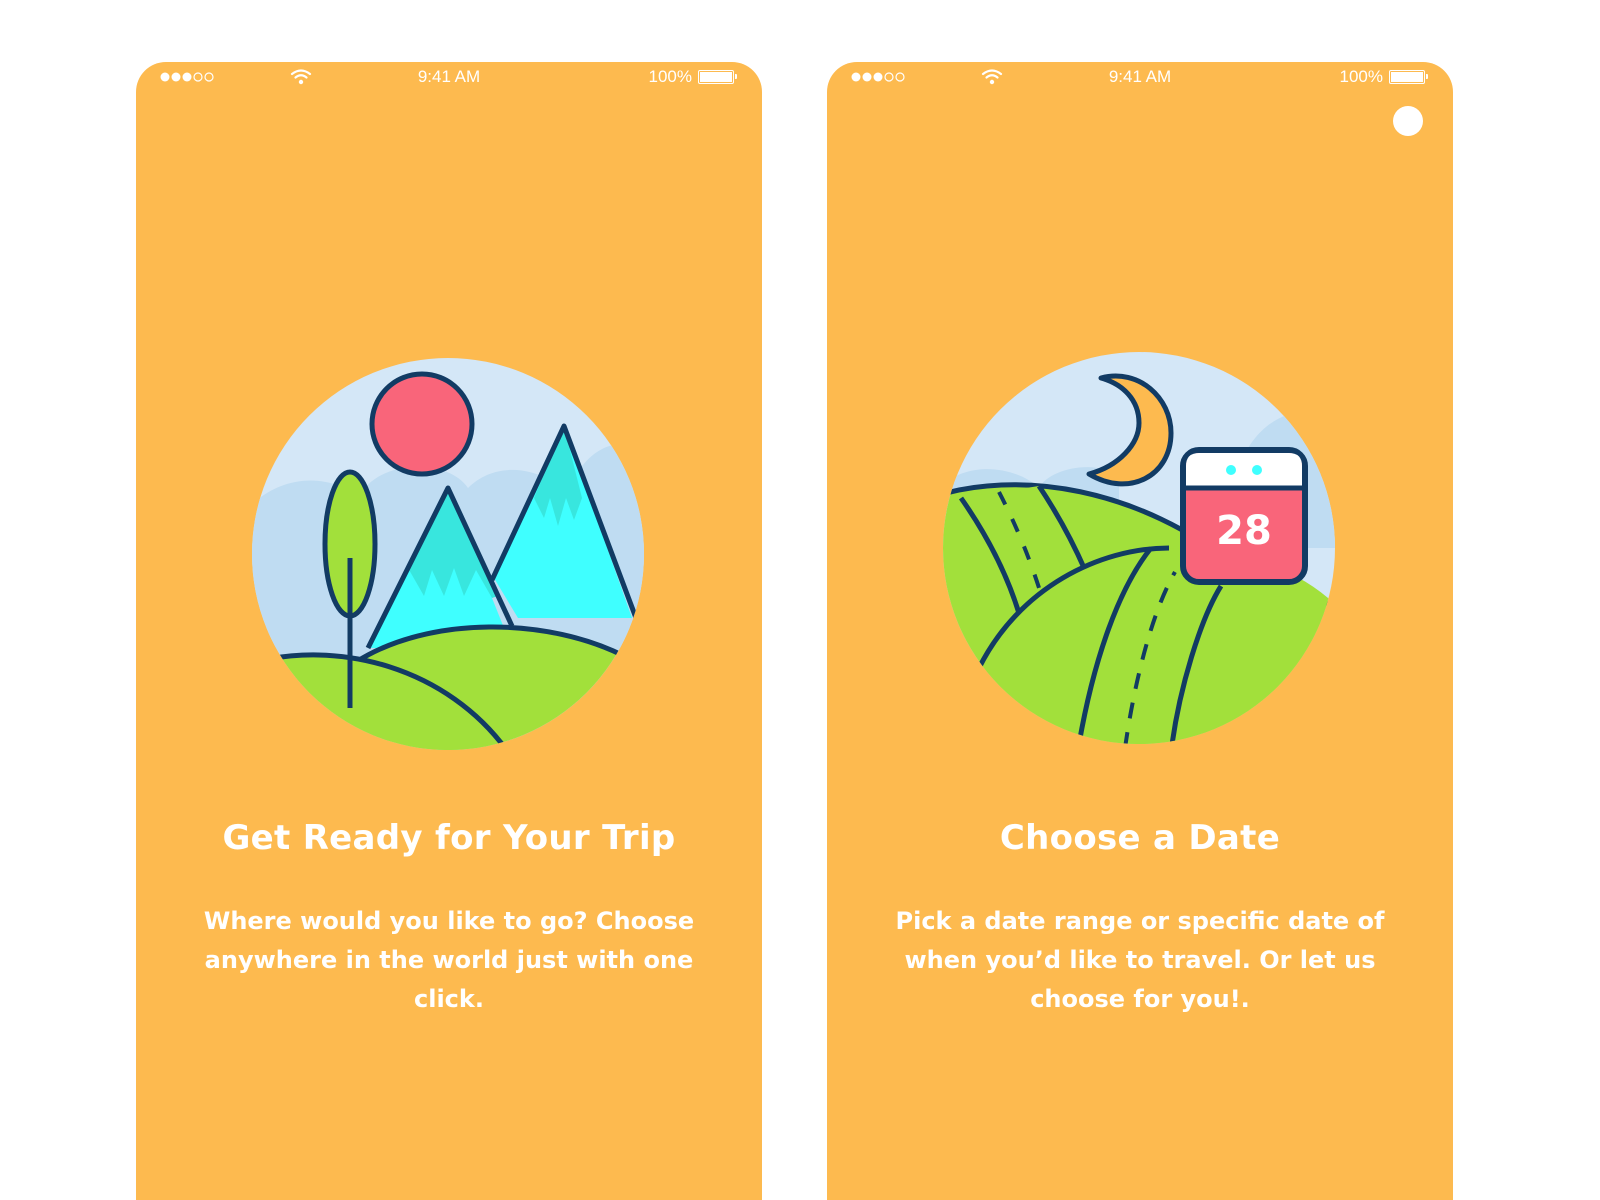  Describe the element at coordinates (1140, 838) in the screenshot. I see `screen-title: Choose a Date` at that location.